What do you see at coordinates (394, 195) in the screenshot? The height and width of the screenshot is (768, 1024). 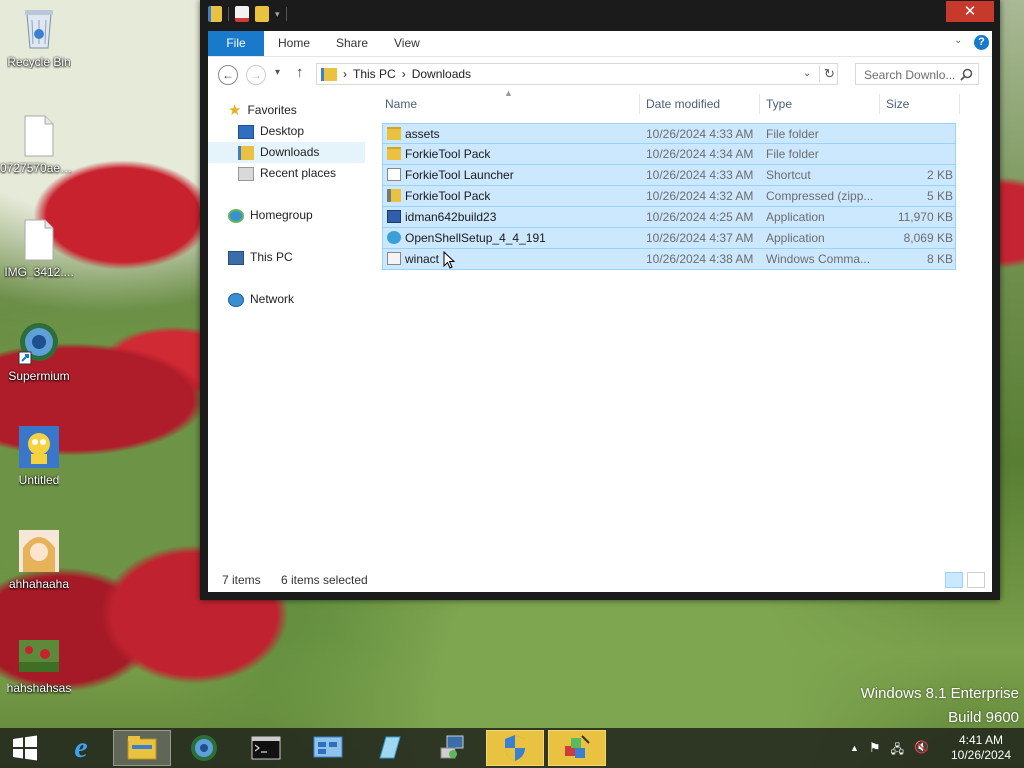 I see `zip-folder-icon` at bounding box center [394, 195].